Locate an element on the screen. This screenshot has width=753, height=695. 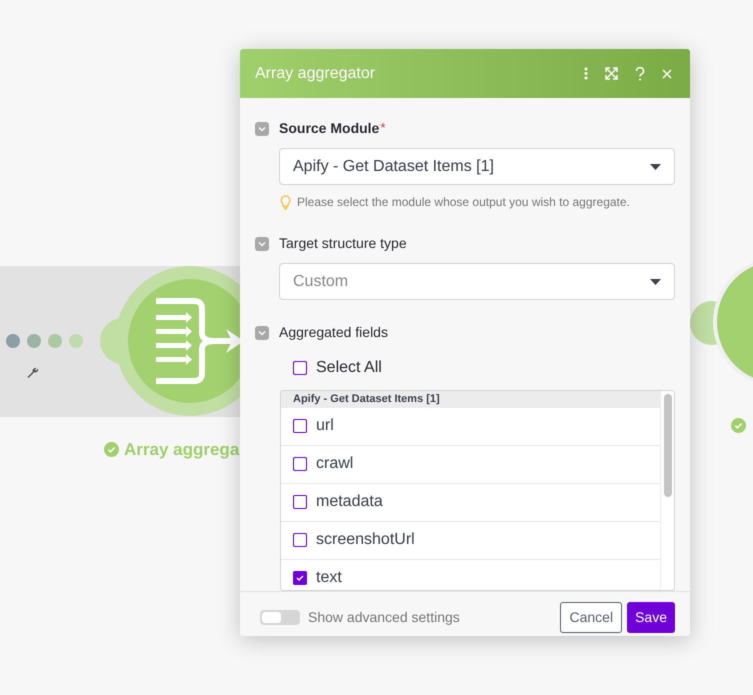
select-all-label: Select All is located at coordinates (349, 368).